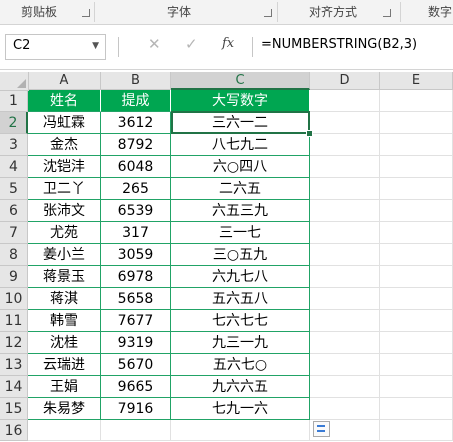 The height and width of the screenshot is (442, 453). I want to click on table-cell: 9665, so click(136, 387).